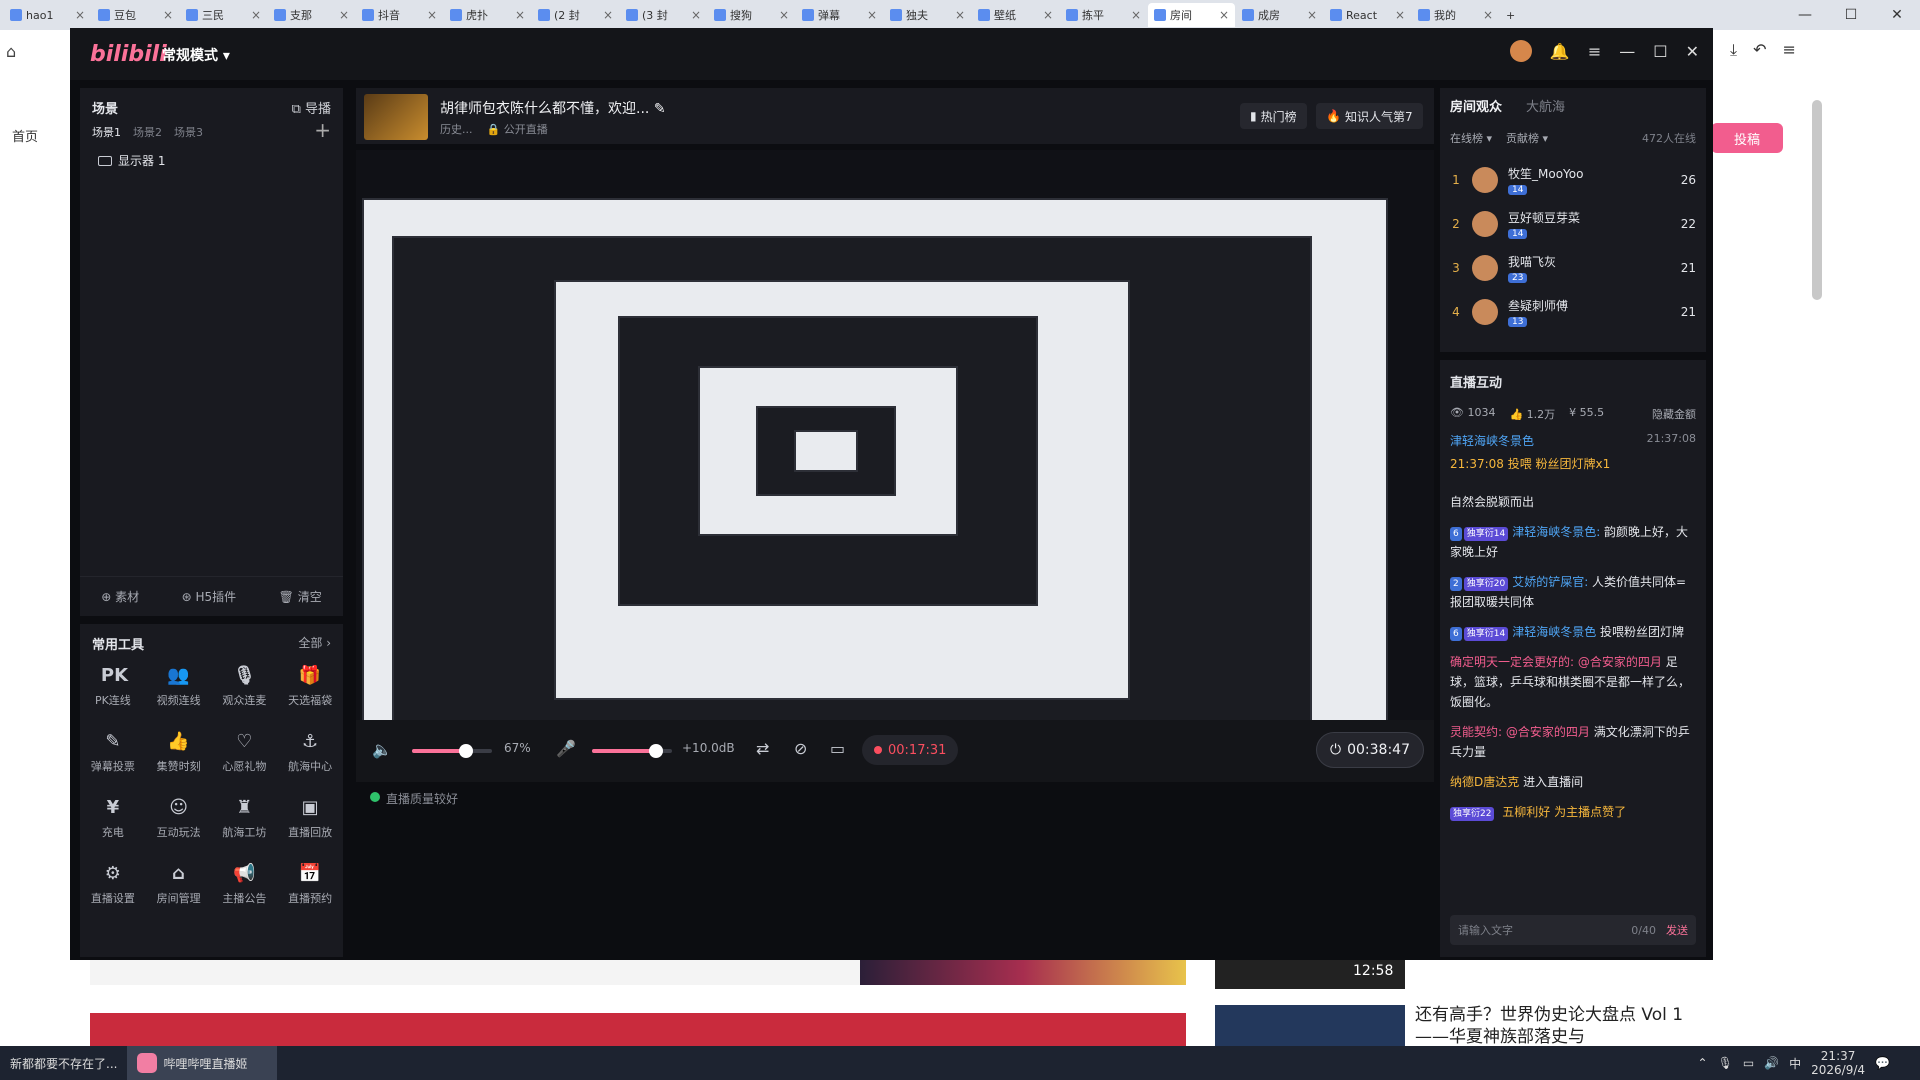 The width and height of the screenshot is (1920, 1080). I want to click on send-button: 发送, so click(1677, 930).